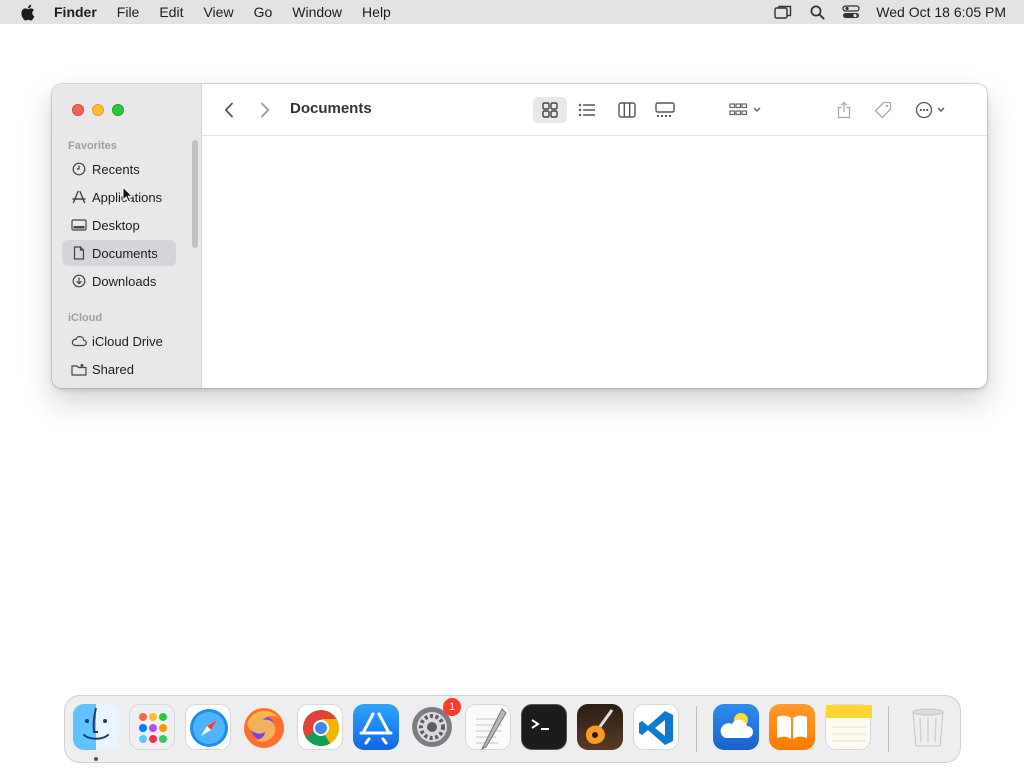 This screenshot has height=768, width=1024. I want to click on garageband-app-icon, so click(600, 727).